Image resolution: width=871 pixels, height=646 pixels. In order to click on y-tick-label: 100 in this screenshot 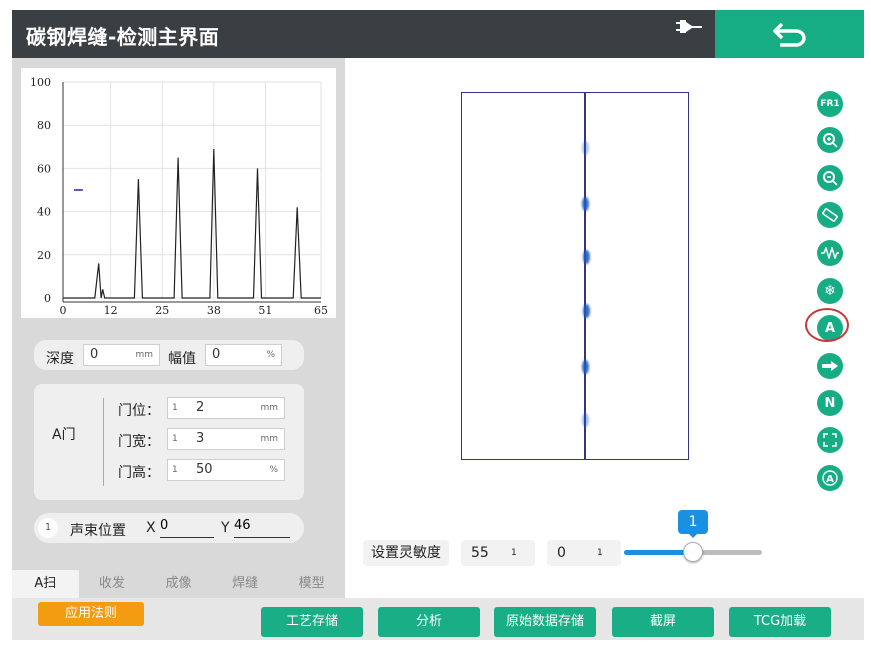, I will do `click(40, 82)`.